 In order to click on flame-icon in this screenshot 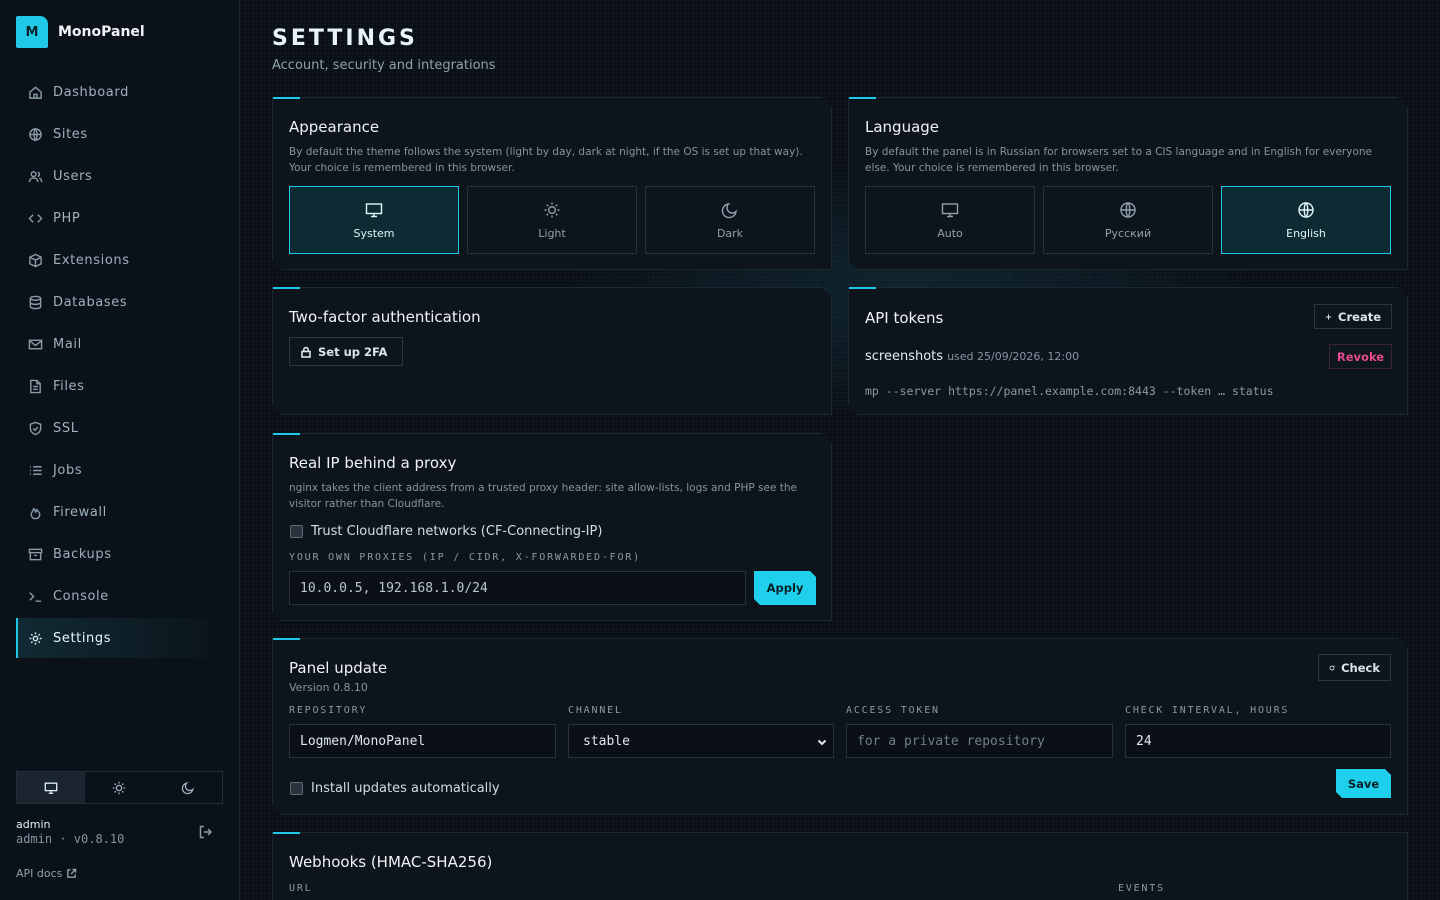, I will do `click(35, 513)`.